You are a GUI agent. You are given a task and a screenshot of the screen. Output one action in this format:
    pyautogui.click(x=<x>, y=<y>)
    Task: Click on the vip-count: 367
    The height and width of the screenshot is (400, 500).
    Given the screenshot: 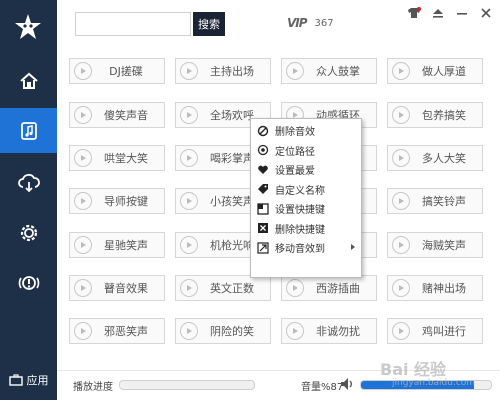 What is the action you would take?
    pyautogui.click(x=324, y=23)
    